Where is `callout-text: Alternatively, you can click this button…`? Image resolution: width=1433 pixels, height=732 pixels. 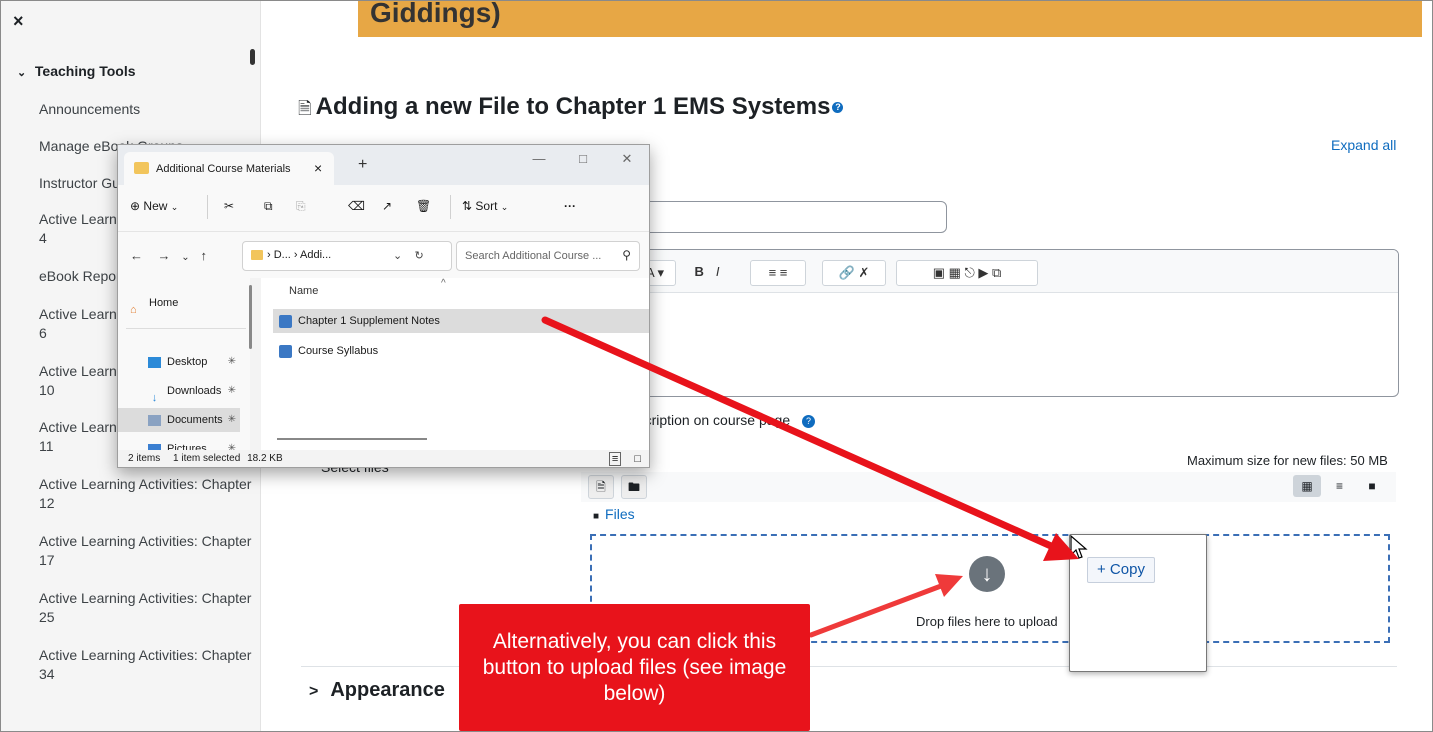 callout-text: Alternatively, you can click this button… is located at coordinates (634, 667).